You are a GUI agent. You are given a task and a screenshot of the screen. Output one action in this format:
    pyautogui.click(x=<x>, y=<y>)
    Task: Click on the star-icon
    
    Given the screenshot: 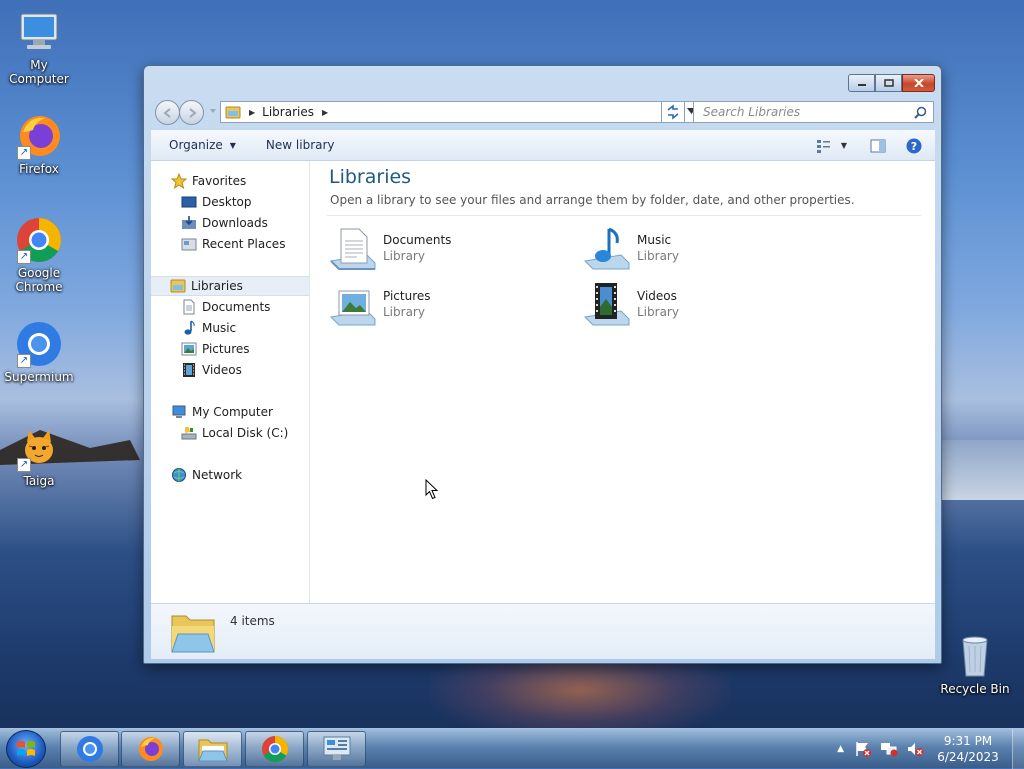 What is the action you would take?
    pyautogui.click(x=179, y=181)
    